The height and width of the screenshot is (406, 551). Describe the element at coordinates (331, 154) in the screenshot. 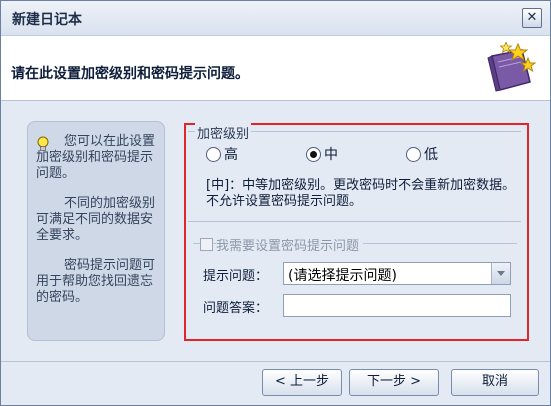

I see `radio-medium-label: 中` at that location.